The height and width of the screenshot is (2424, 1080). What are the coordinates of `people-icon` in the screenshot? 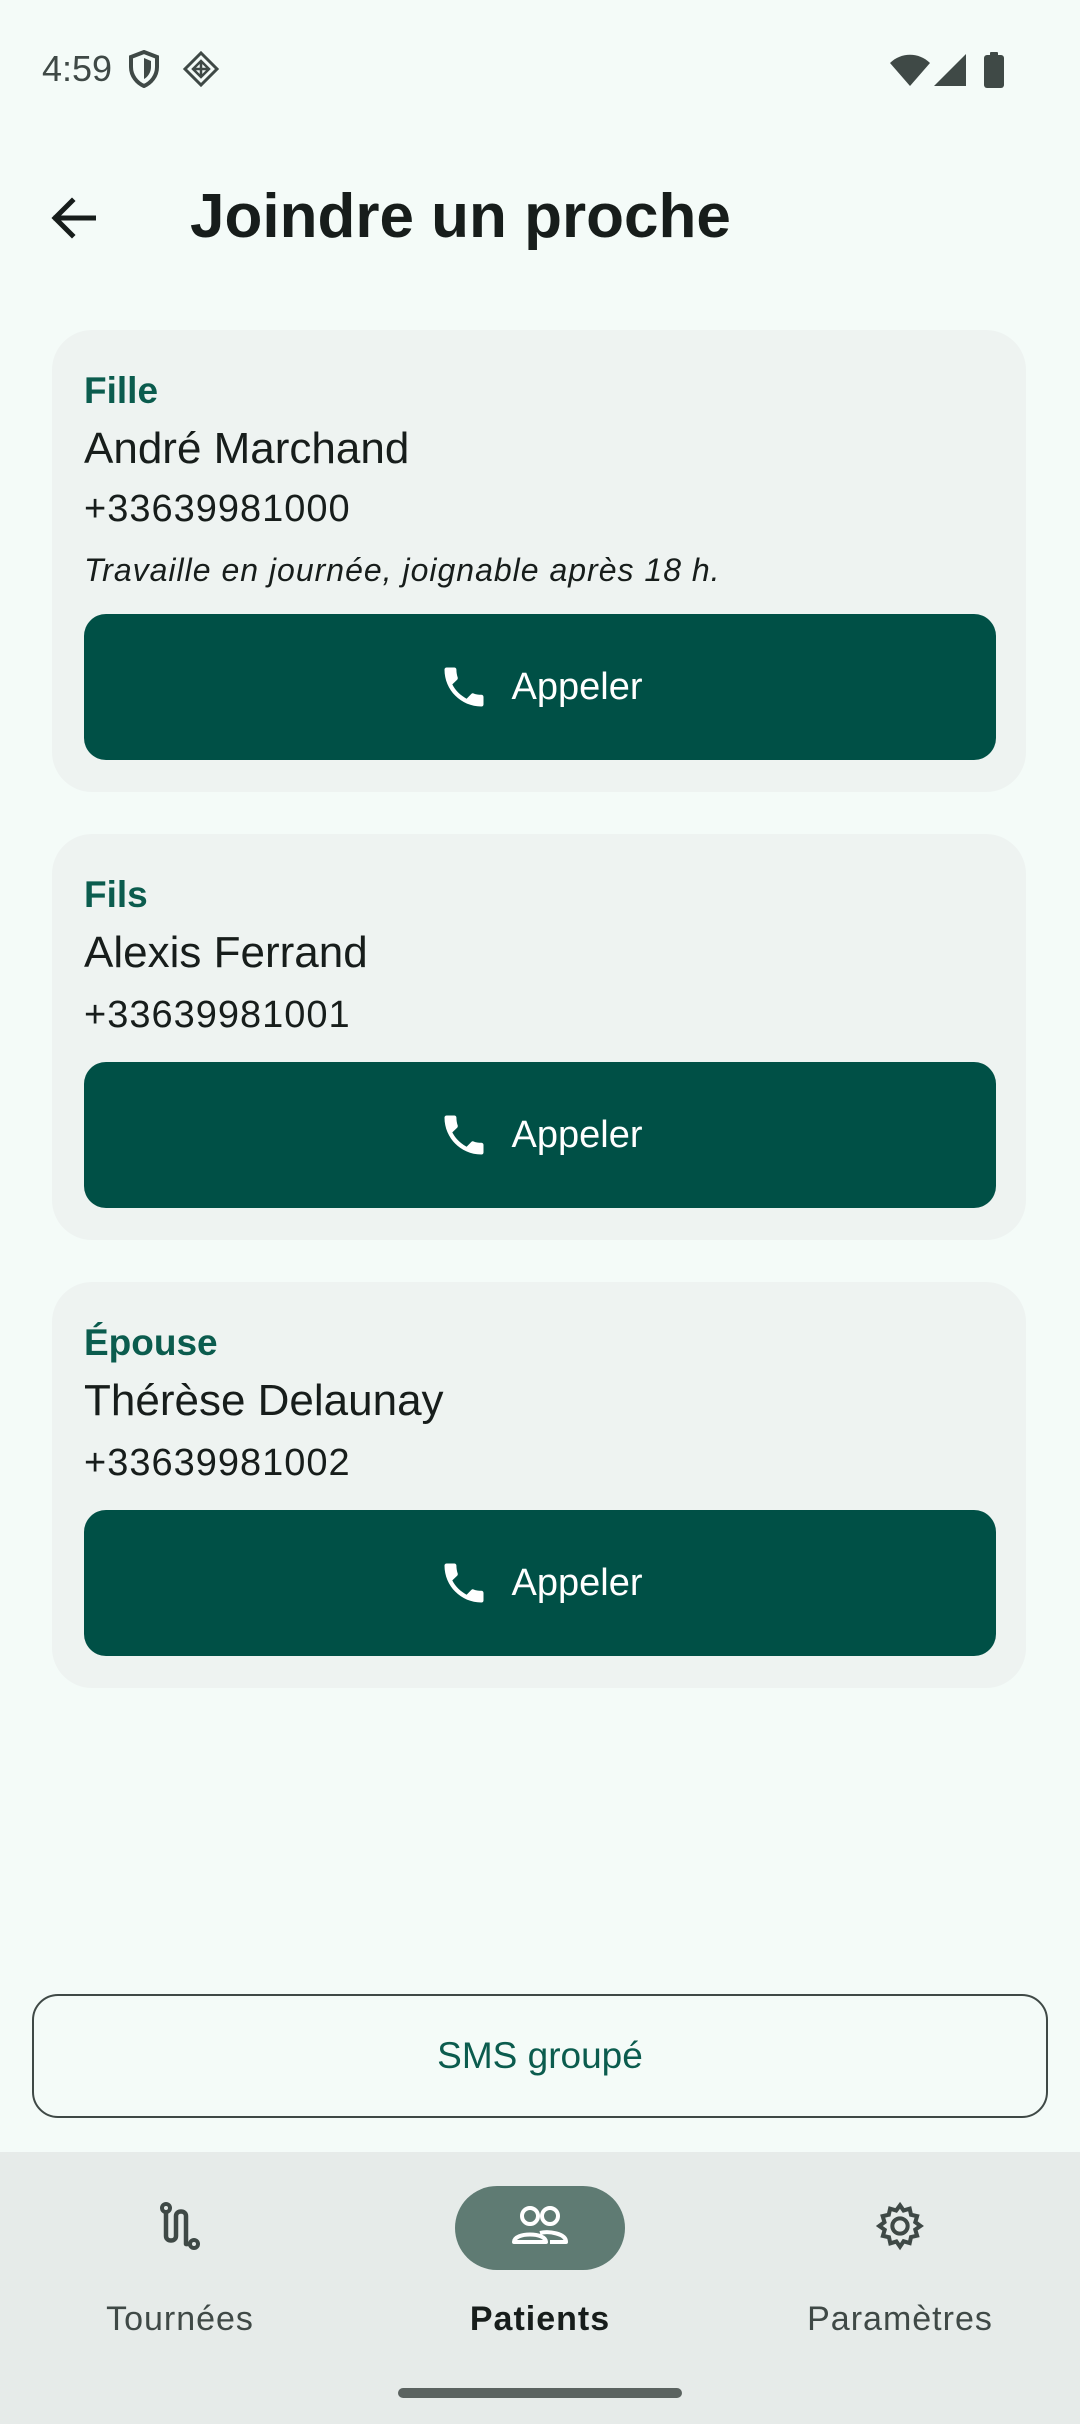 It's located at (540, 2228).